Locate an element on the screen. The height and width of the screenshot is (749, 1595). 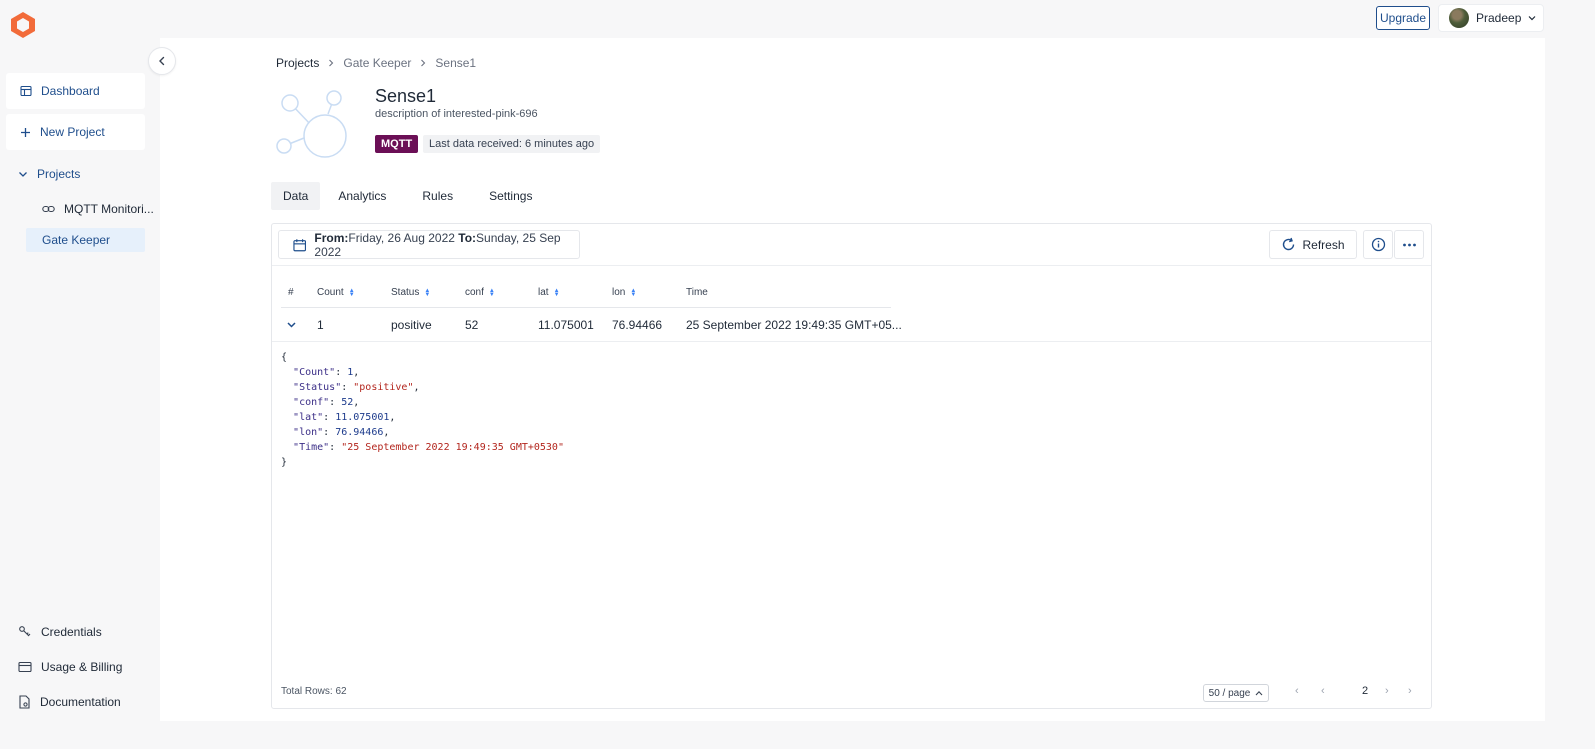
breadcrumb-item-gate-keeper: Gate Keeper is located at coordinates (377, 63).